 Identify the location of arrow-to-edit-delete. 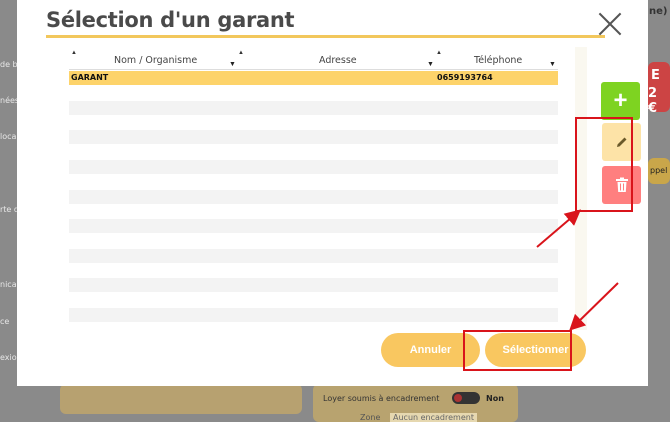
(559, 228).